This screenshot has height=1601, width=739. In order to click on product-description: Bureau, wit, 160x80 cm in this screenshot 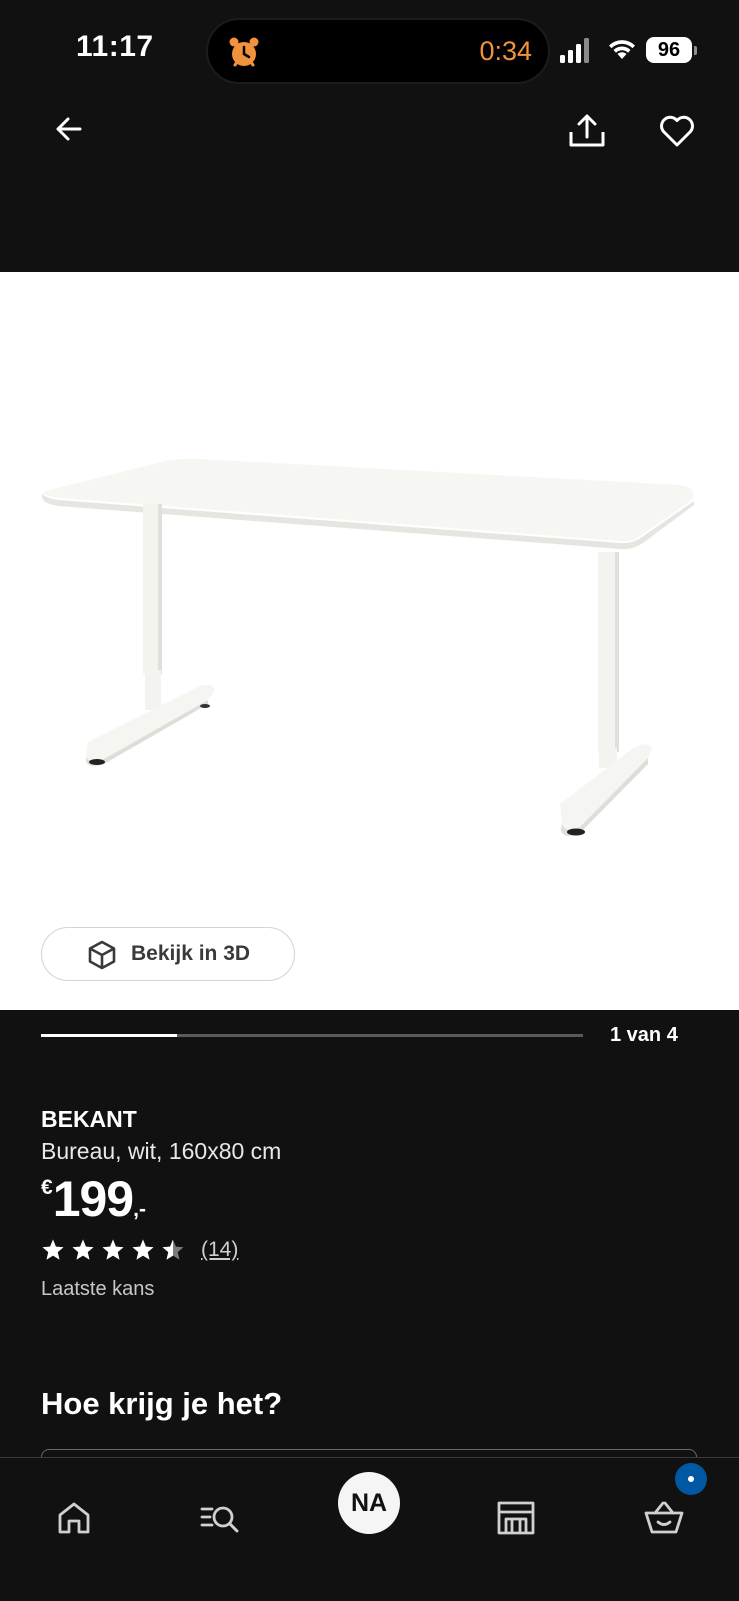, I will do `click(161, 1151)`.